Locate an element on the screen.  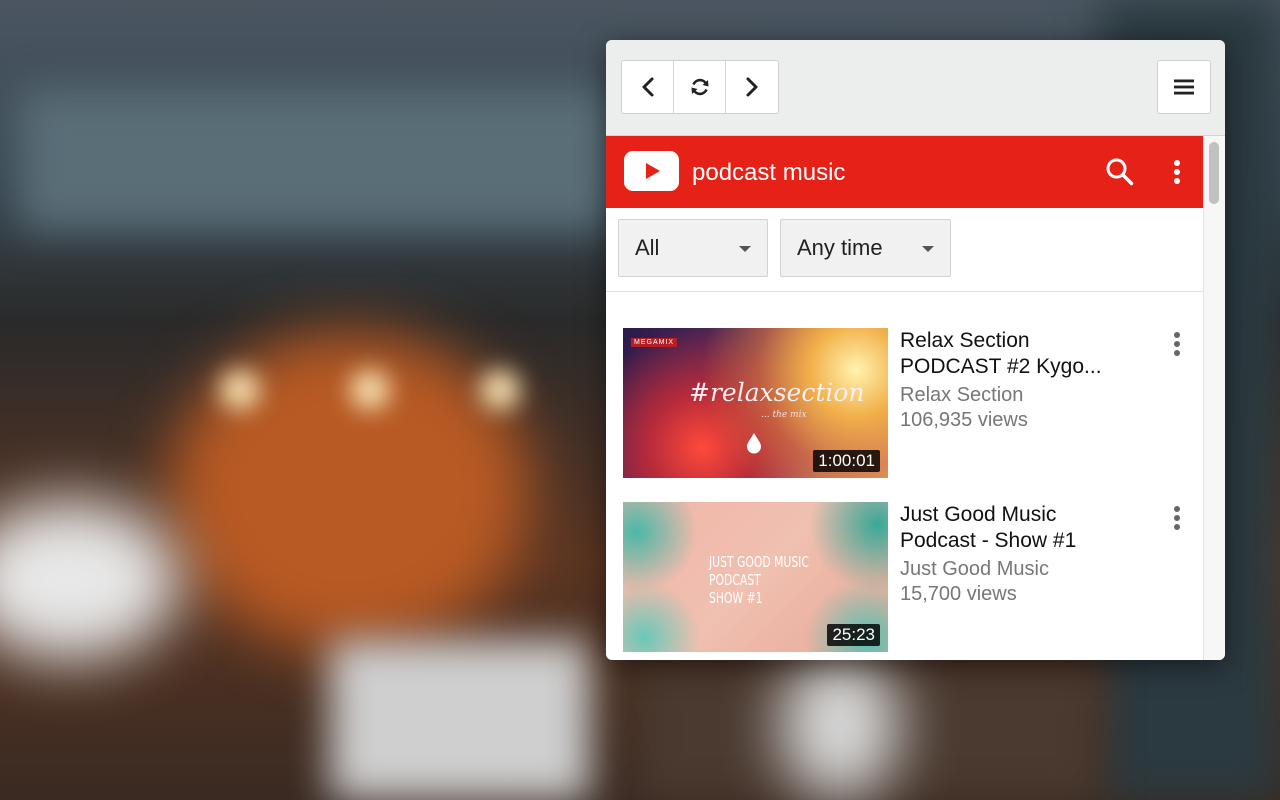
video-thumbnail: JUST GOOD MUSIC PODCAST SHOW #1 25:23 is located at coordinates (755, 577).